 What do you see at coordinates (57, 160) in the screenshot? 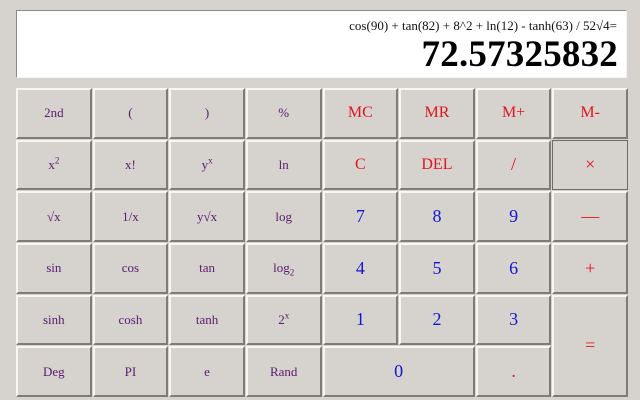
I see `square-exponent: 2` at bounding box center [57, 160].